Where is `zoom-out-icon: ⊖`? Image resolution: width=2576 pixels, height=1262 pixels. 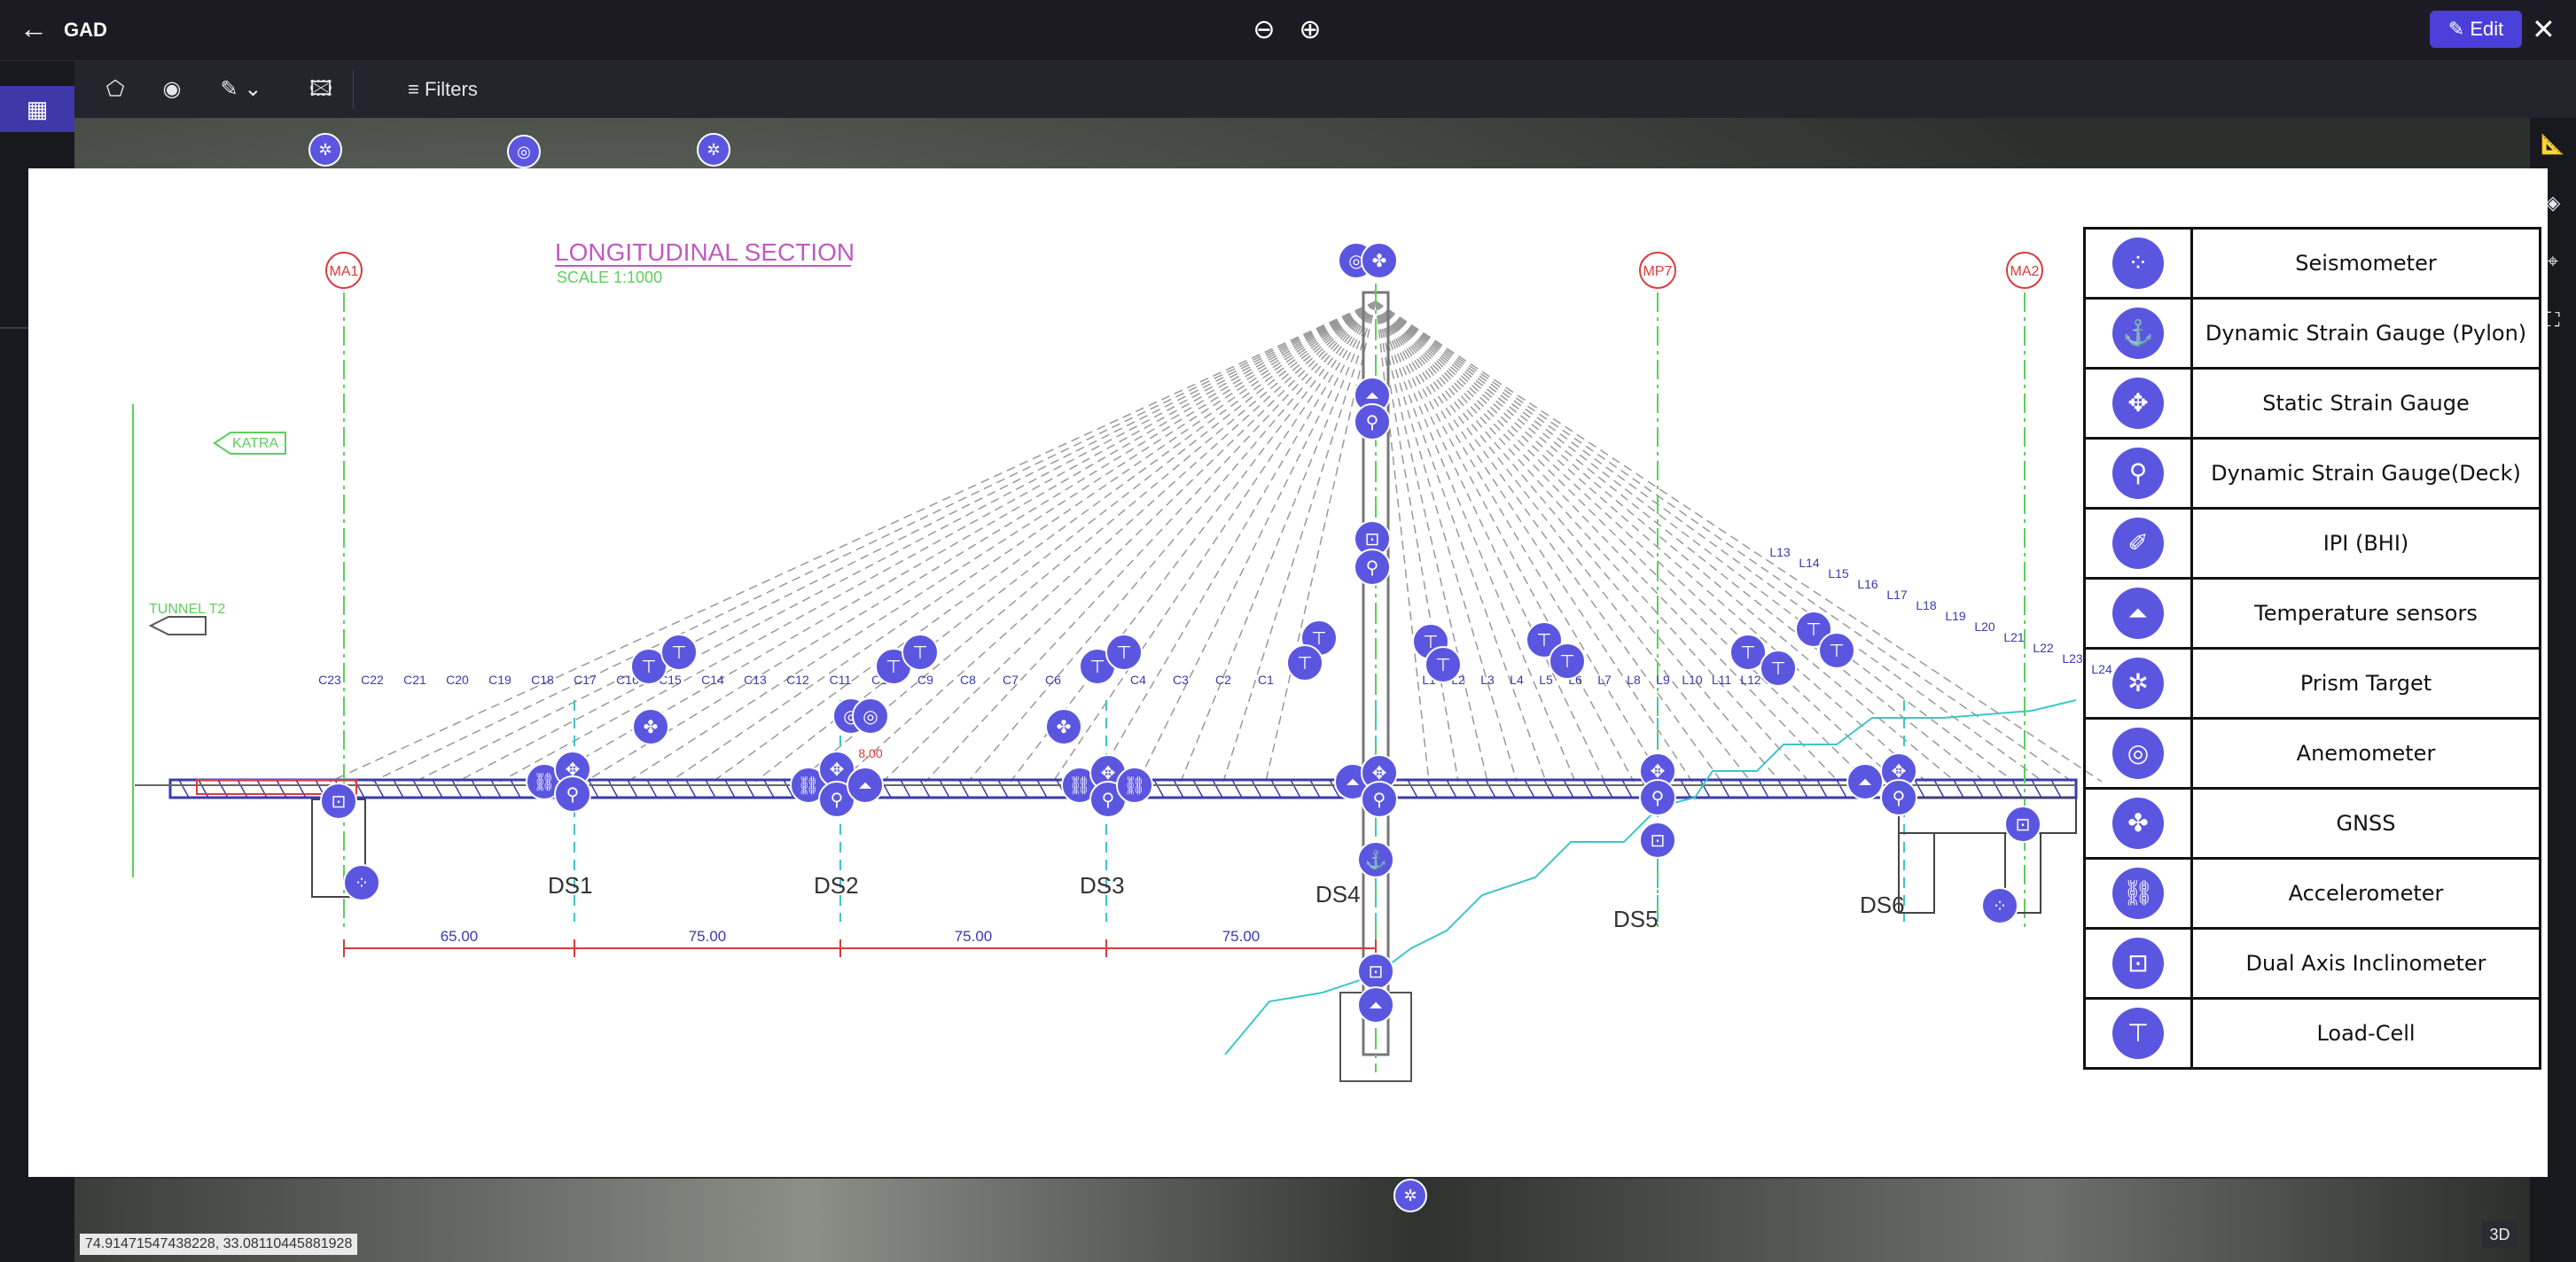
zoom-out-icon: ⊖ is located at coordinates (1264, 30).